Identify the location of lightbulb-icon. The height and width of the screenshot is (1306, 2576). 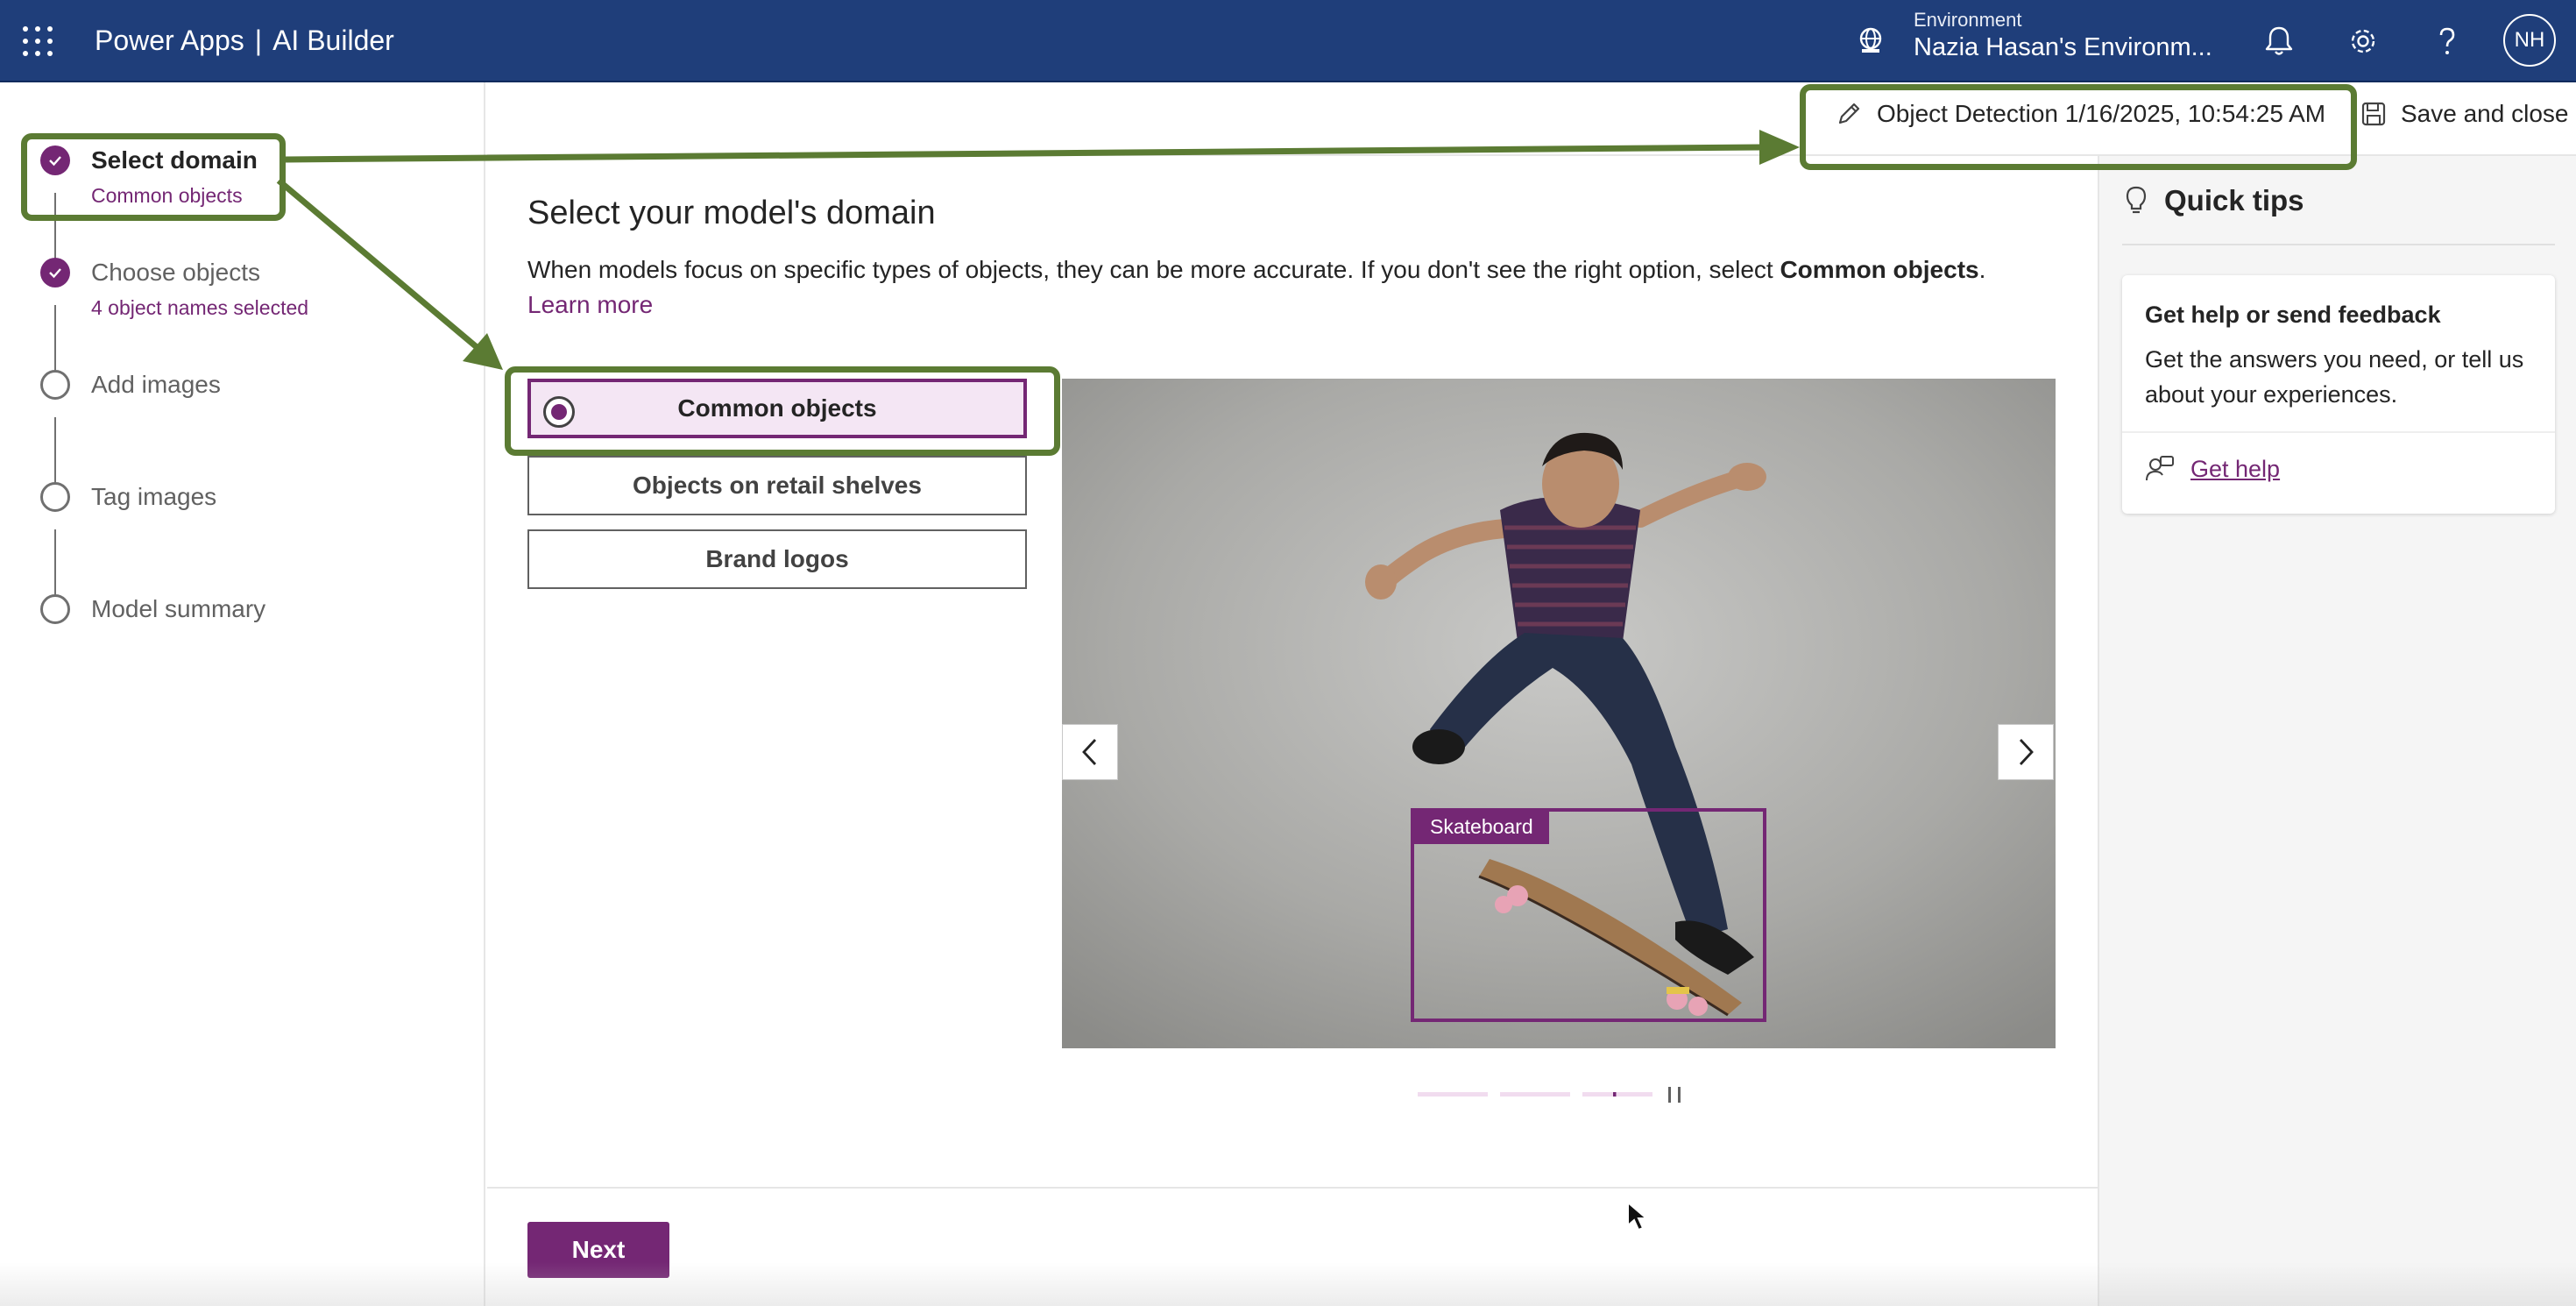
(2136, 200).